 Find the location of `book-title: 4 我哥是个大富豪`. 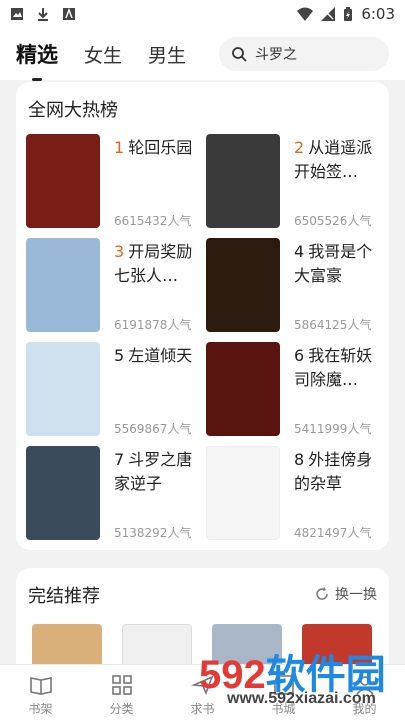

book-title: 4 我哥是个大富豪 is located at coordinates (336, 264).